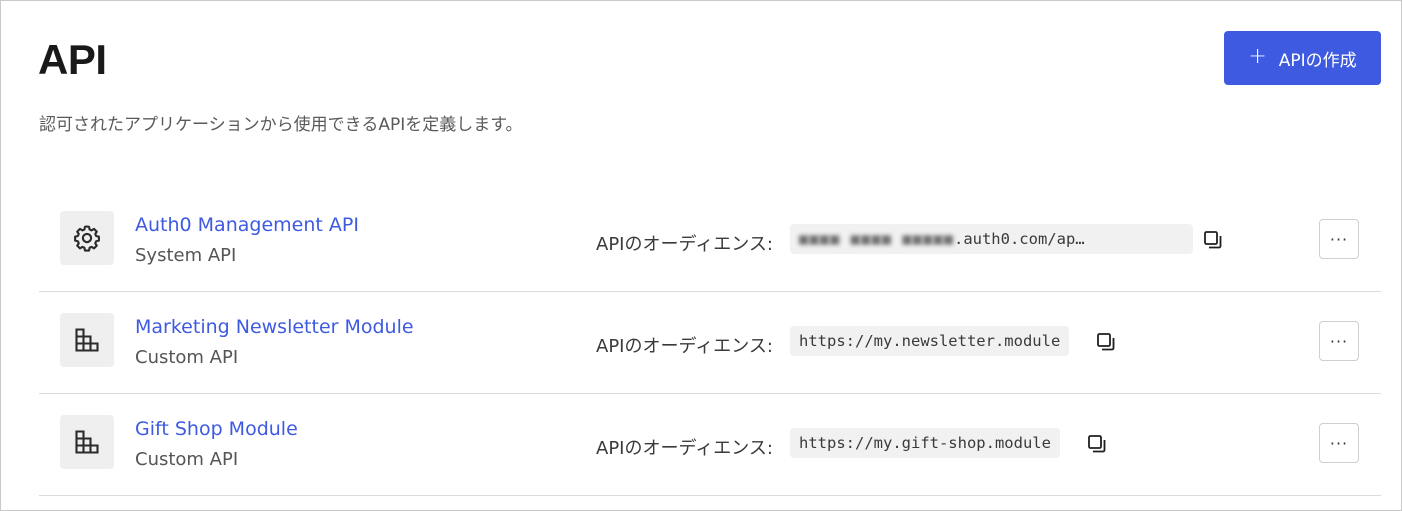 The image size is (1402, 511). I want to click on api-type: System API, so click(186, 255).